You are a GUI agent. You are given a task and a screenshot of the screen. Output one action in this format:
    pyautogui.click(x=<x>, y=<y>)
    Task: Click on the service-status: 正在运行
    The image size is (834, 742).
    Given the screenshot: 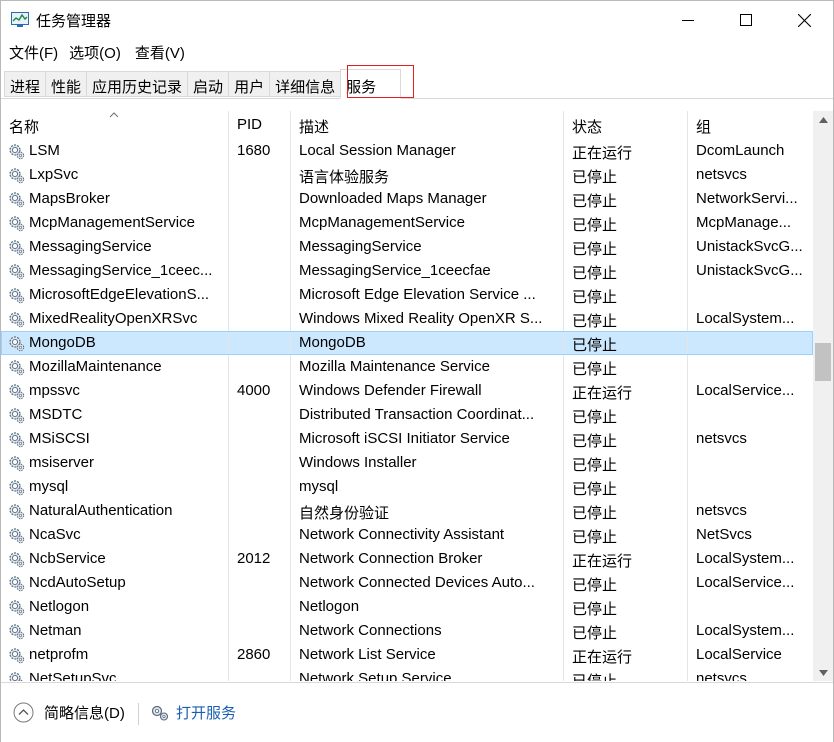 What is the action you would take?
    pyautogui.click(x=602, y=393)
    